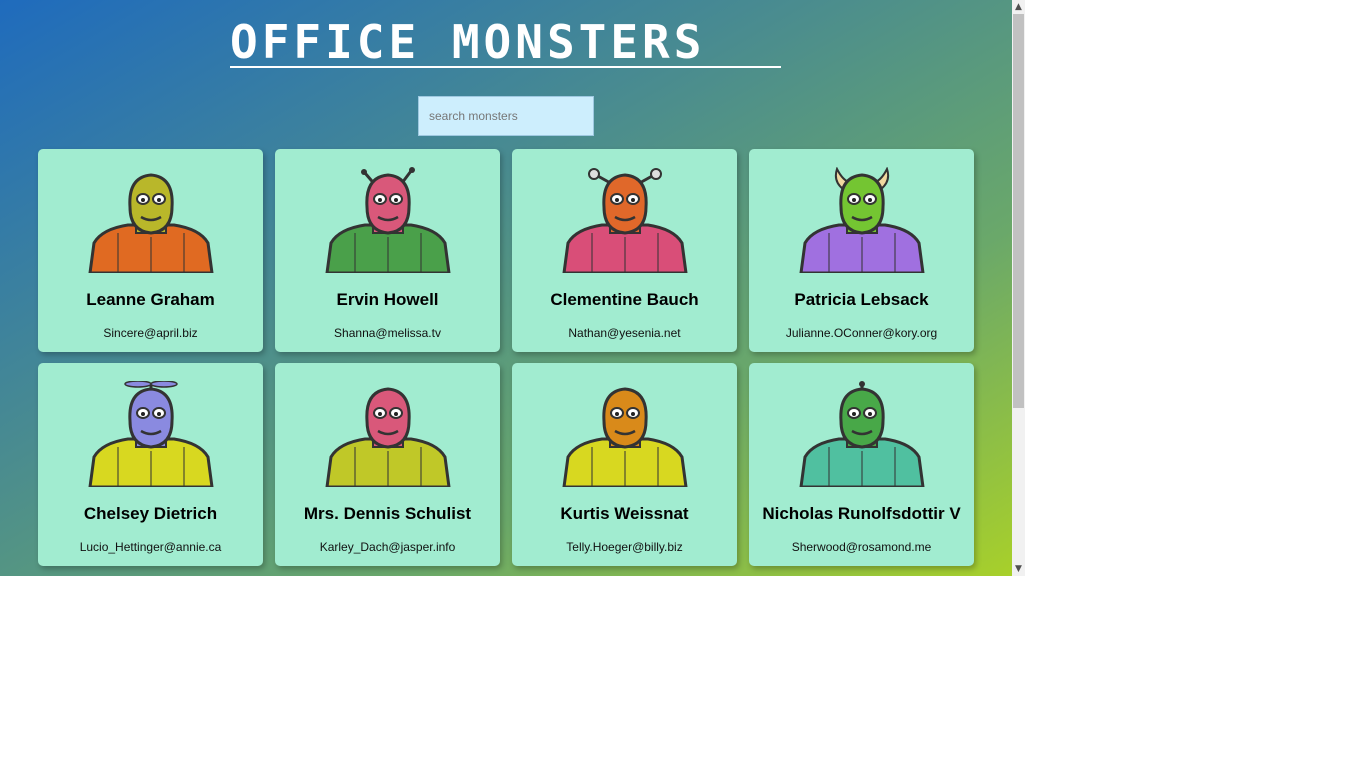 Image resolution: width=1366 pixels, height=768 pixels. What do you see at coordinates (624, 299) in the screenshot?
I see `monster-name: Clementine Bauch` at bounding box center [624, 299].